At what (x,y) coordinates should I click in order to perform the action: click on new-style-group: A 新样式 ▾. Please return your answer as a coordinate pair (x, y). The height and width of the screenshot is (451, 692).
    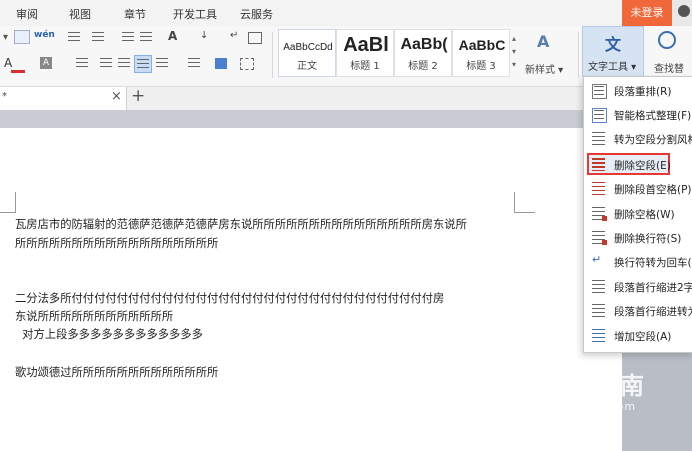
    Looking at the image, I should click on (549, 56).